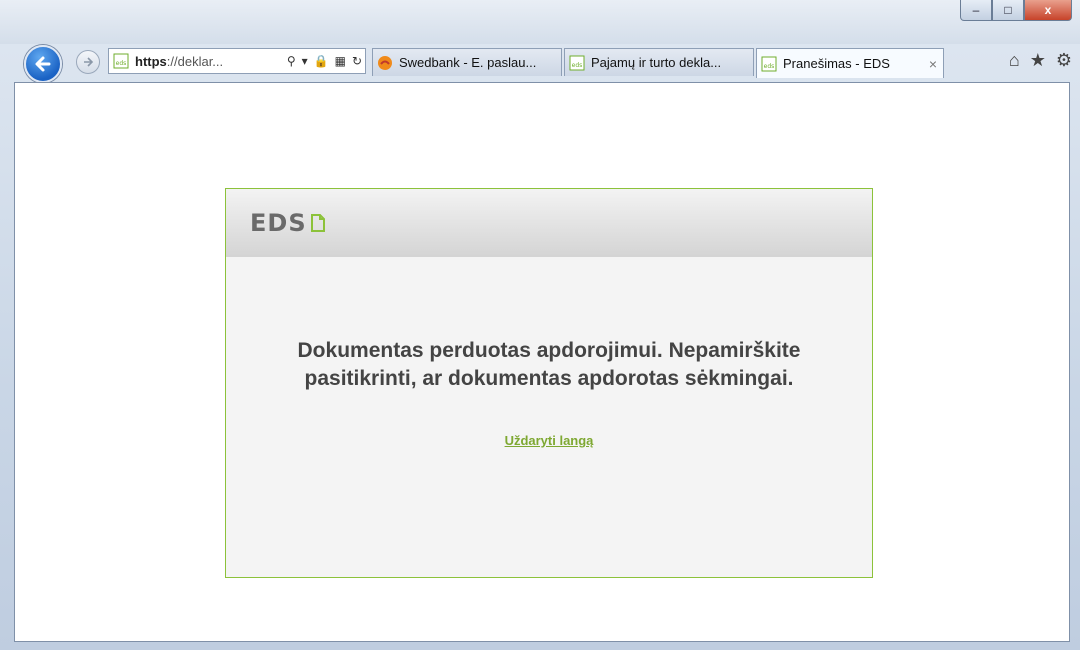  I want to click on lock-icon: 🔒, so click(321, 61).